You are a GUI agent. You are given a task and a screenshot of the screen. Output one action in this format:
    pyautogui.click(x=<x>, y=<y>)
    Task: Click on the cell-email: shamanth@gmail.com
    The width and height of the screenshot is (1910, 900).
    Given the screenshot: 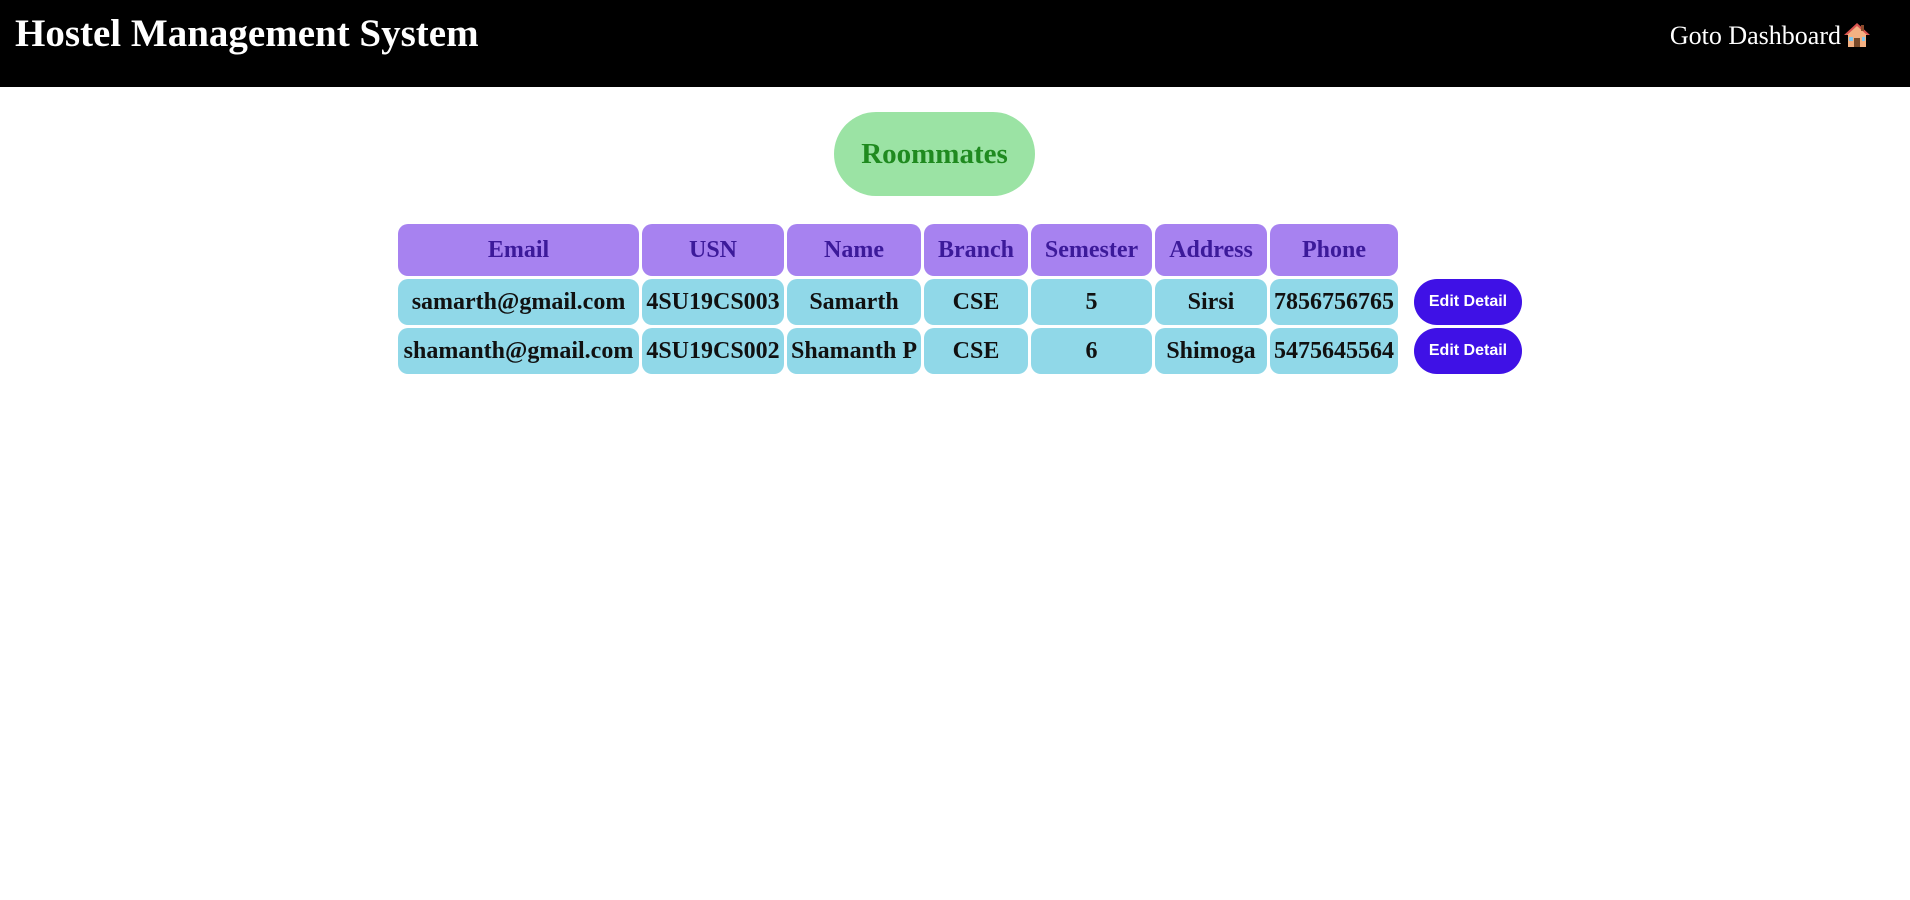 What is the action you would take?
    pyautogui.click(x=518, y=351)
    